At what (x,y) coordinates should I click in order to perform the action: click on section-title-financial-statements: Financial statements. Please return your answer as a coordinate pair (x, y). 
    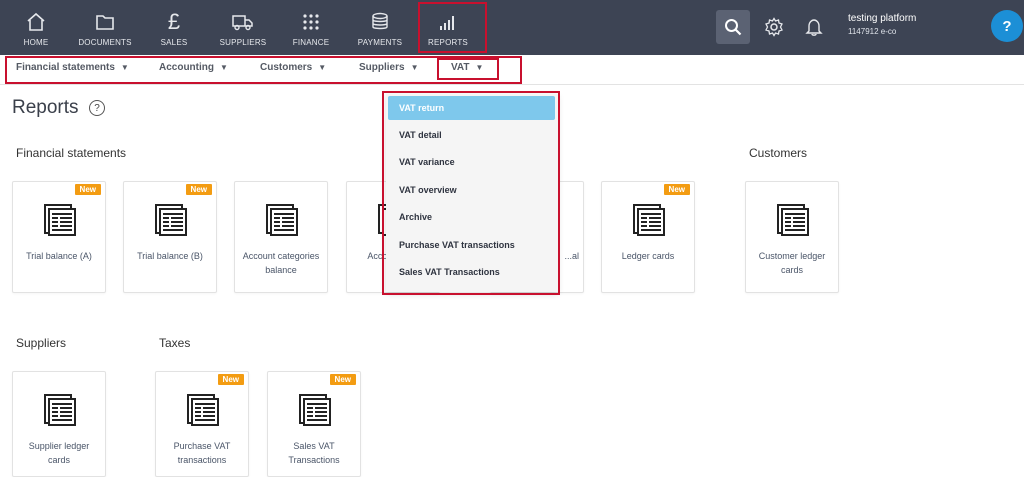
    Looking at the image, I should click on (71, 153).